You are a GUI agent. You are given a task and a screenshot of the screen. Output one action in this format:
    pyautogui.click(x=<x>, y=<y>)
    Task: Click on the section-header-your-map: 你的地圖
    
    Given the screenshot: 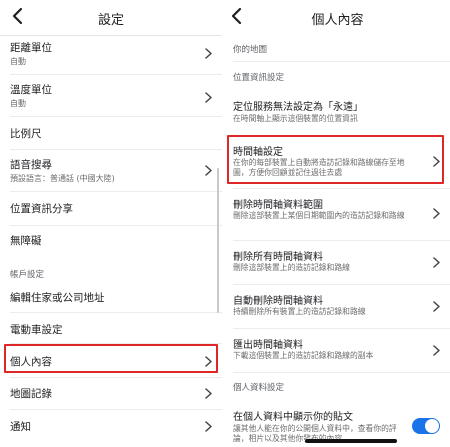 What is the action you would take?
    pyautogui.click(x=250, y=50)
    